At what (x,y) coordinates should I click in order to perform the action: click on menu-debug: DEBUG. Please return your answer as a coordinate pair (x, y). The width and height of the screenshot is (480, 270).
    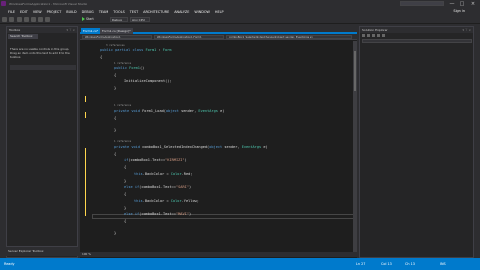
    Looking at the image, I should click on (88, 12).